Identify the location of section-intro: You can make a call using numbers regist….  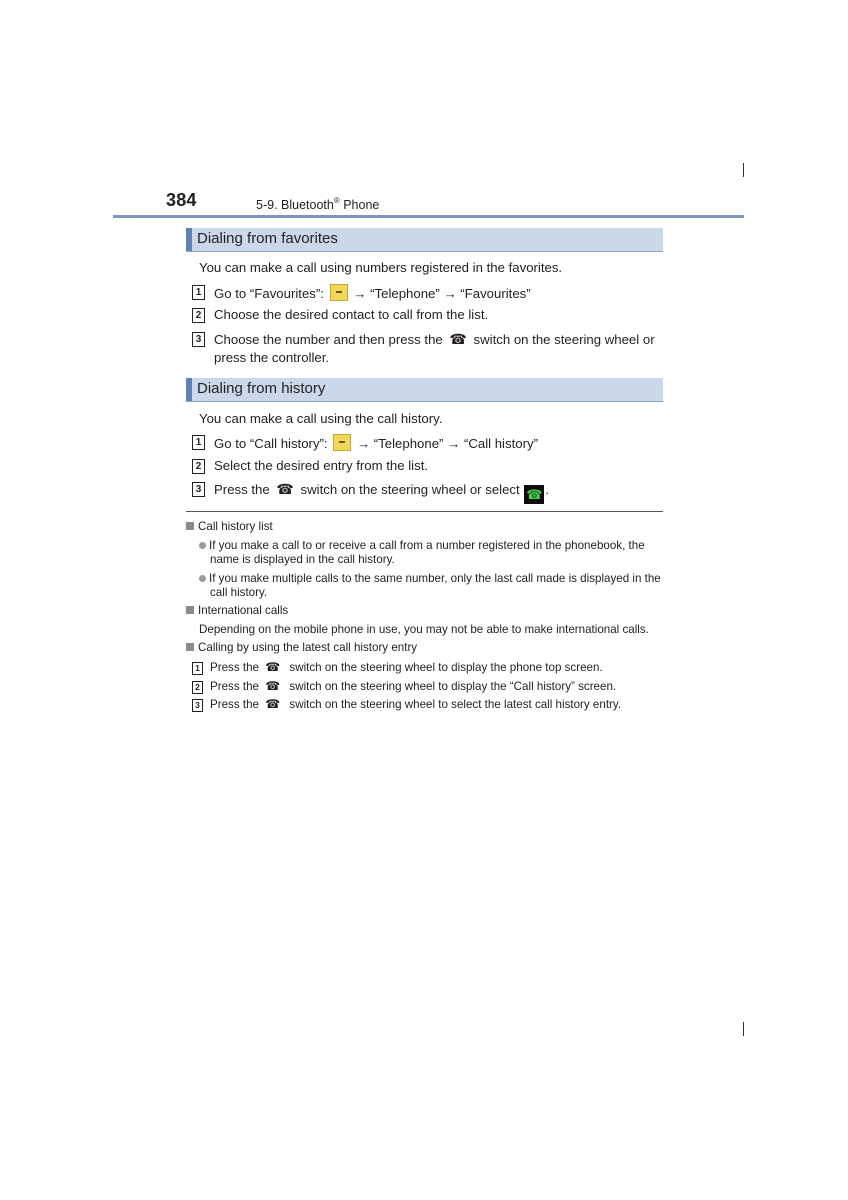
(381, 267).